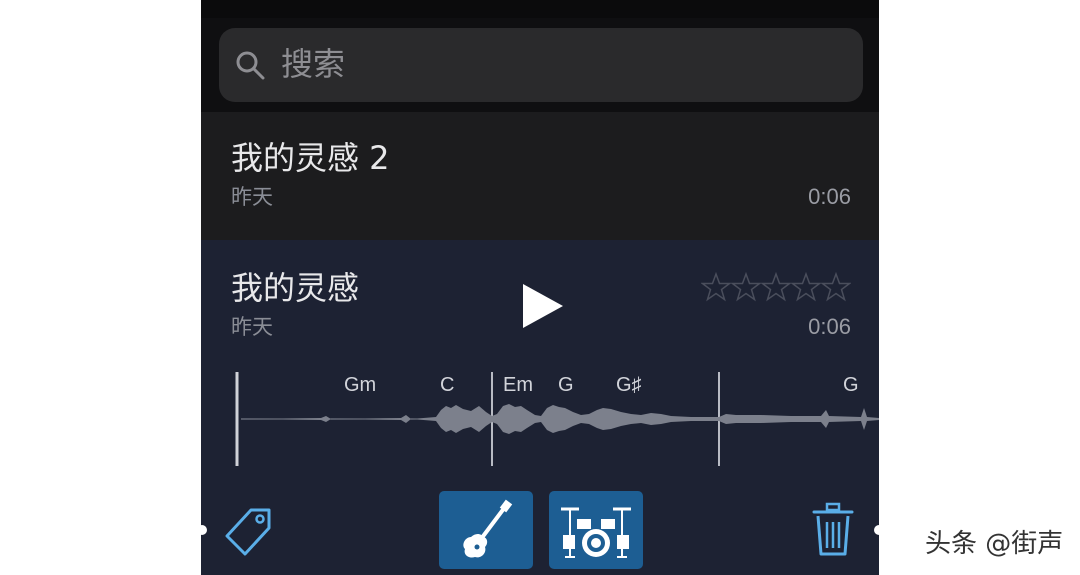  I want to click on rating-stars, so click(776, 287).